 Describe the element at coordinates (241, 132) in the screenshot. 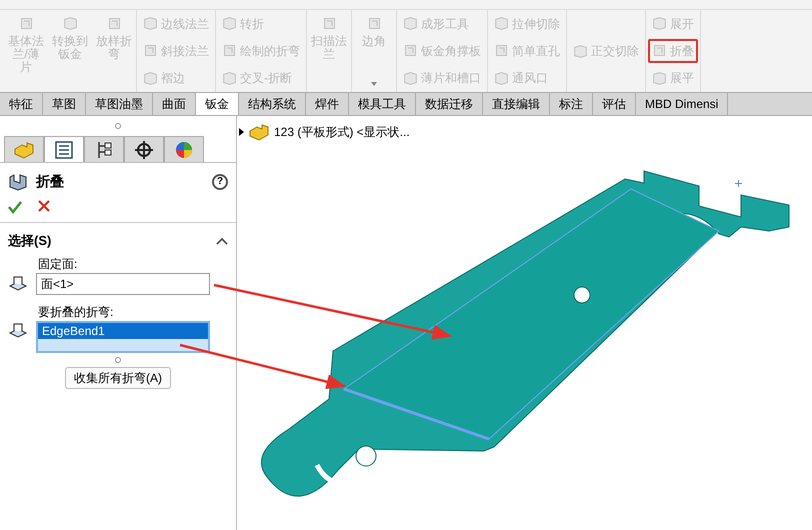

I see `expand-arrow-icon` at that location.